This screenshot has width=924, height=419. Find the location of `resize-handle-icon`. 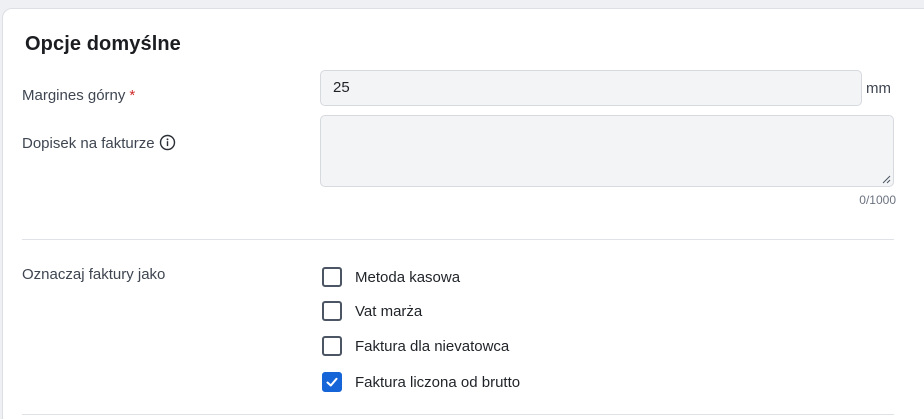

resize-handle-icon is located at coordinates (886, 179).